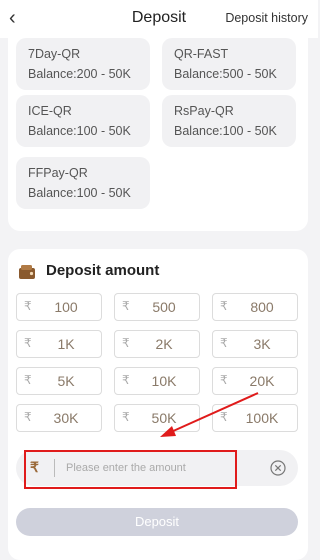 Image resolution: width=320 pixels, height=560 pixels. I want to click on deposit-button: Deposit, so click(157, 522).